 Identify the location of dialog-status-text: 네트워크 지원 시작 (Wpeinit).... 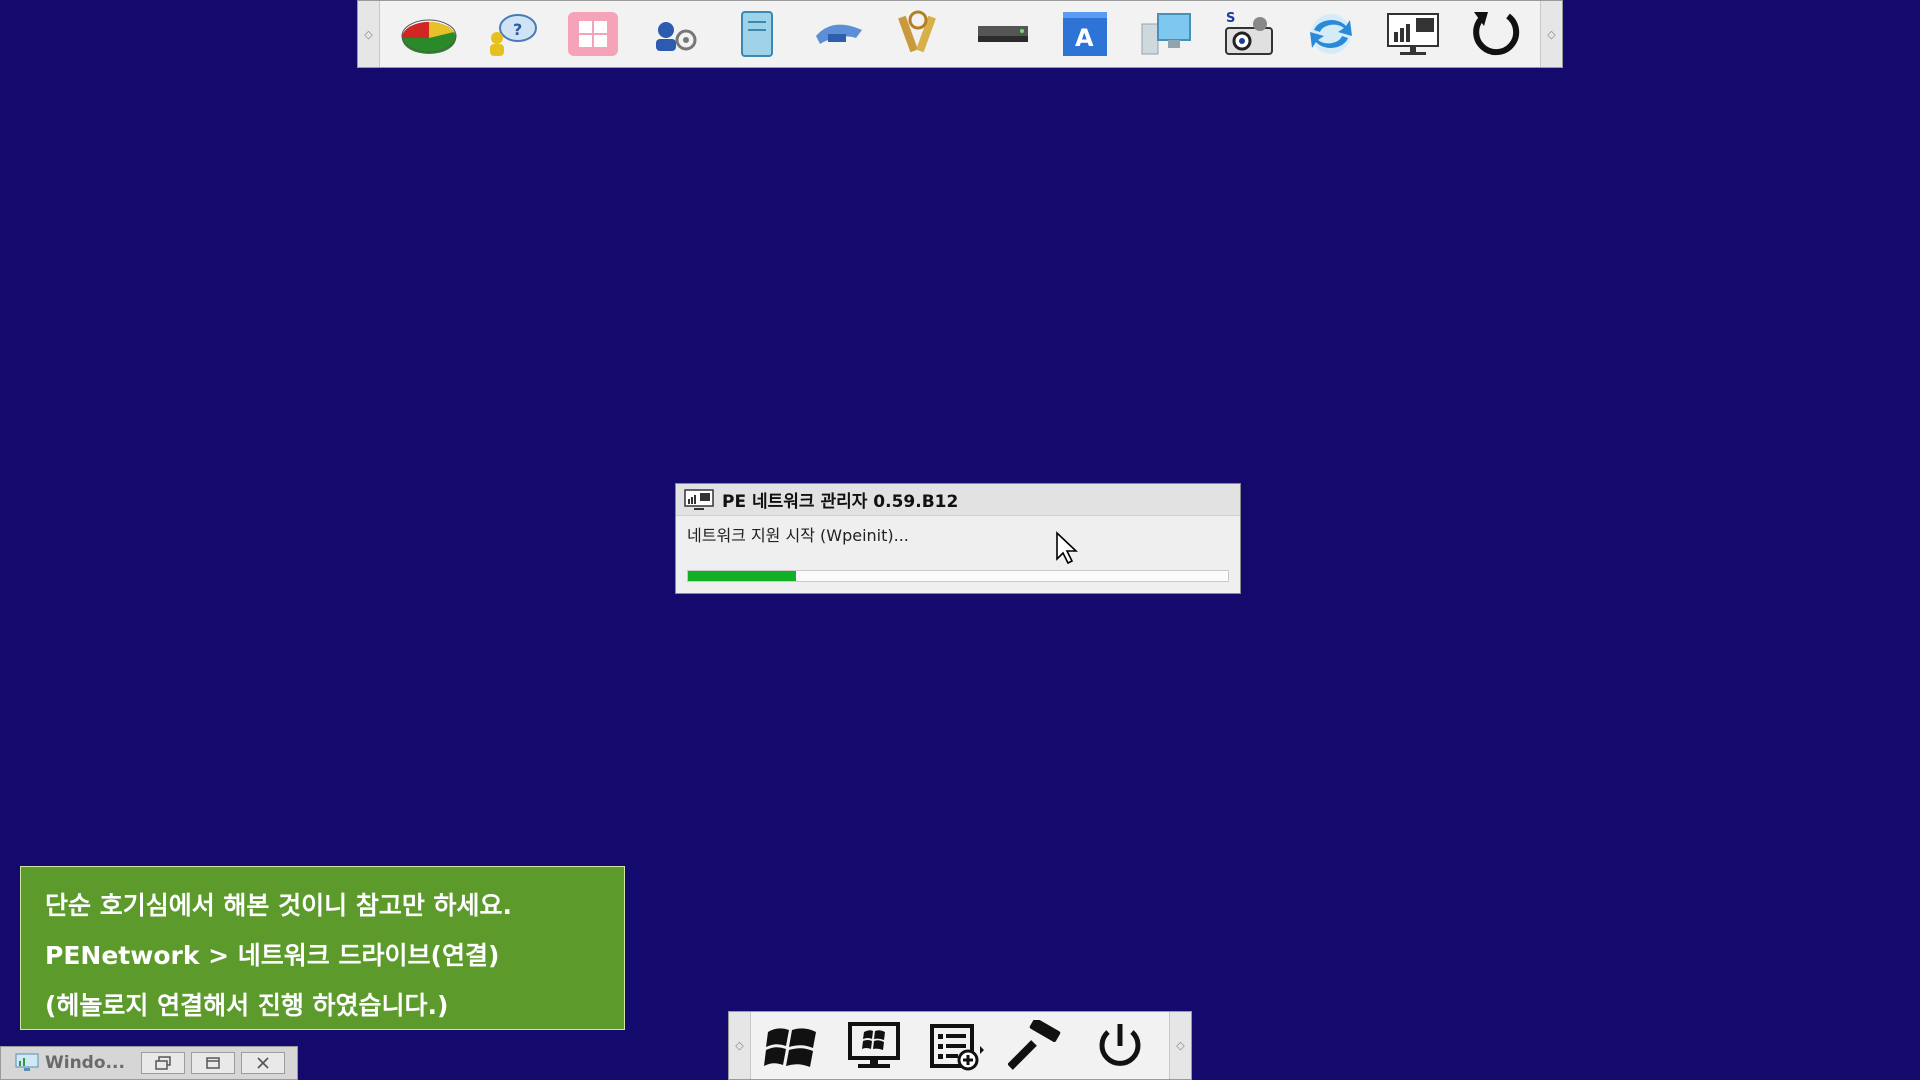
(798, 535).